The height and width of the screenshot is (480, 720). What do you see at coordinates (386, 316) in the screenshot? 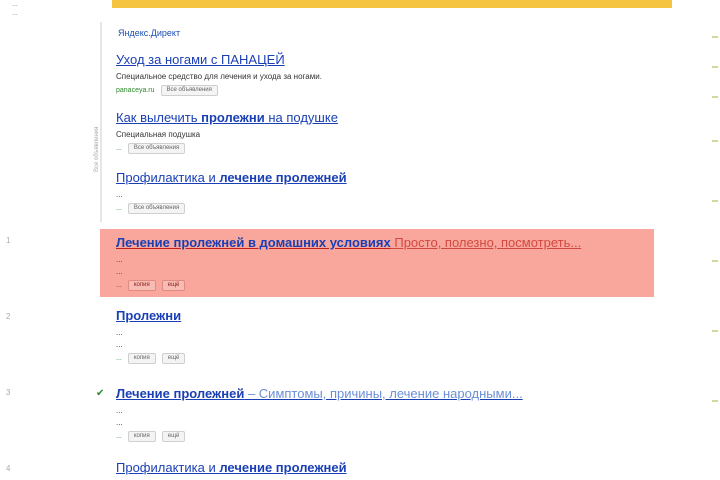
I see `result-title-link: Пролежни` at bounding box center [386, 316].